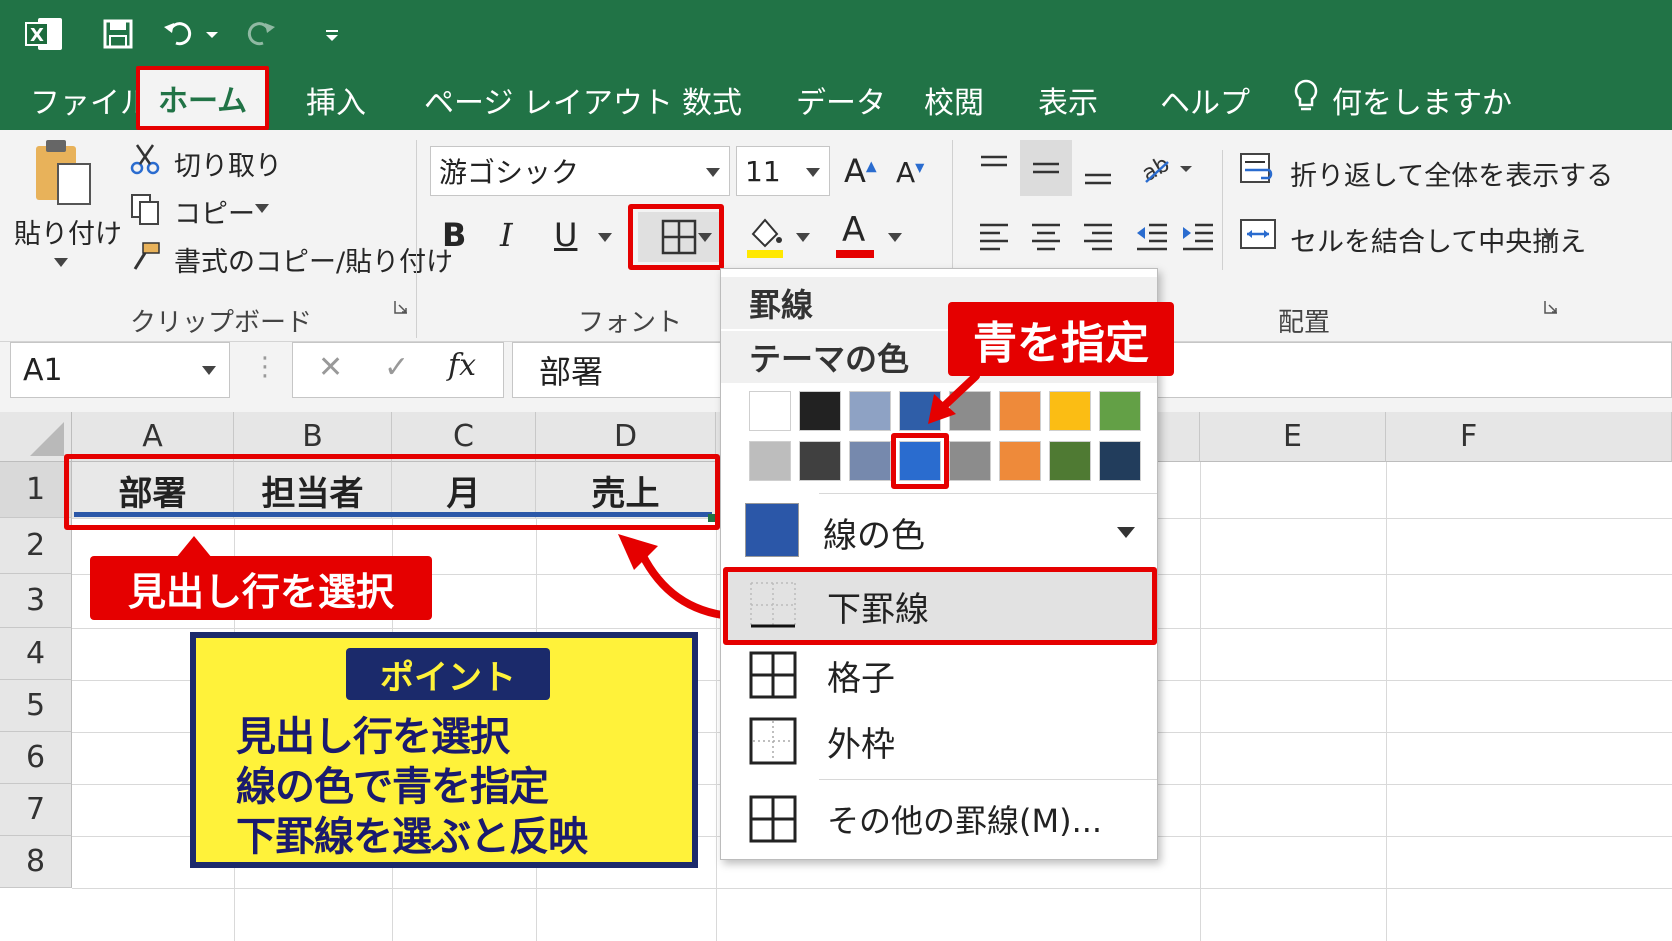  I want to click on outside-borders-item: 外枠, so click(939, 741).